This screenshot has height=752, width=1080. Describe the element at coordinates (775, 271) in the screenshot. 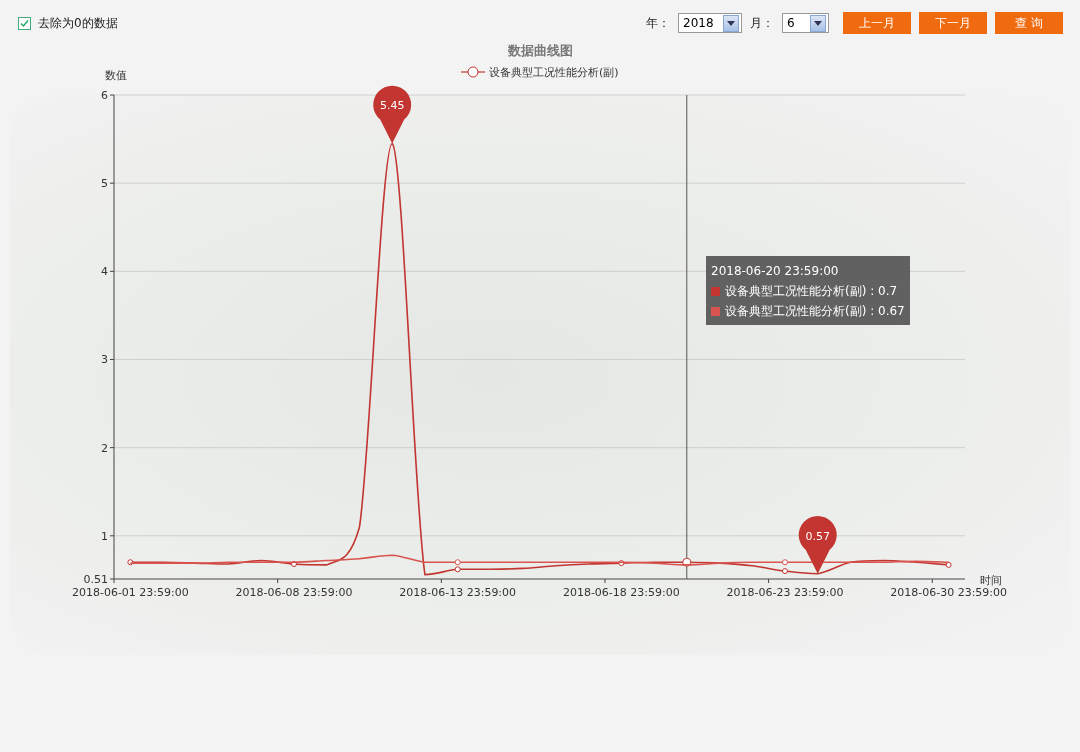

I see `tooltip-title: 2018-06-20 23:59:00` at that location.